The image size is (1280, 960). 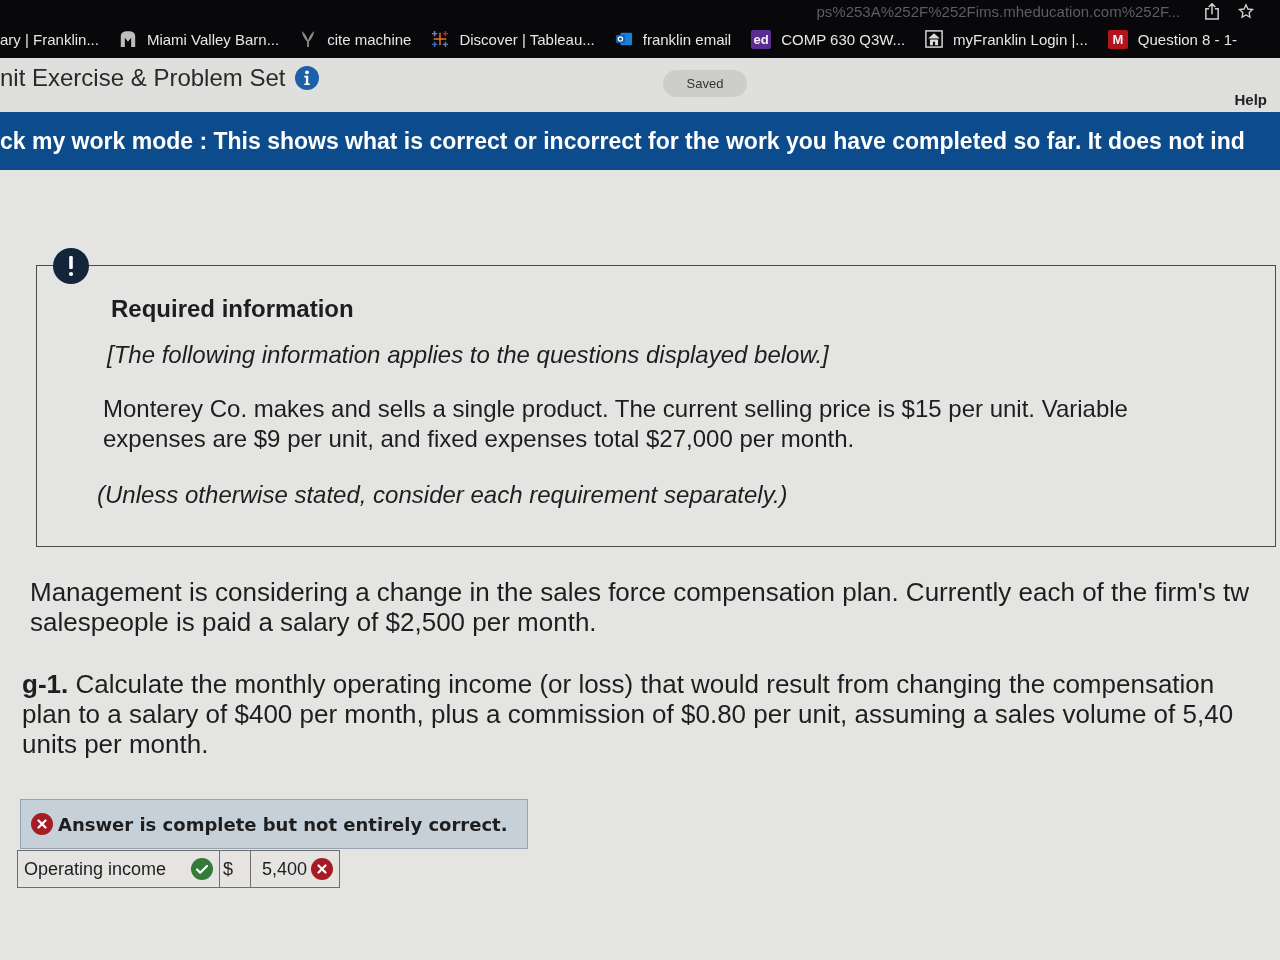 I want to click on info-icon, so click(x=307, y=78).